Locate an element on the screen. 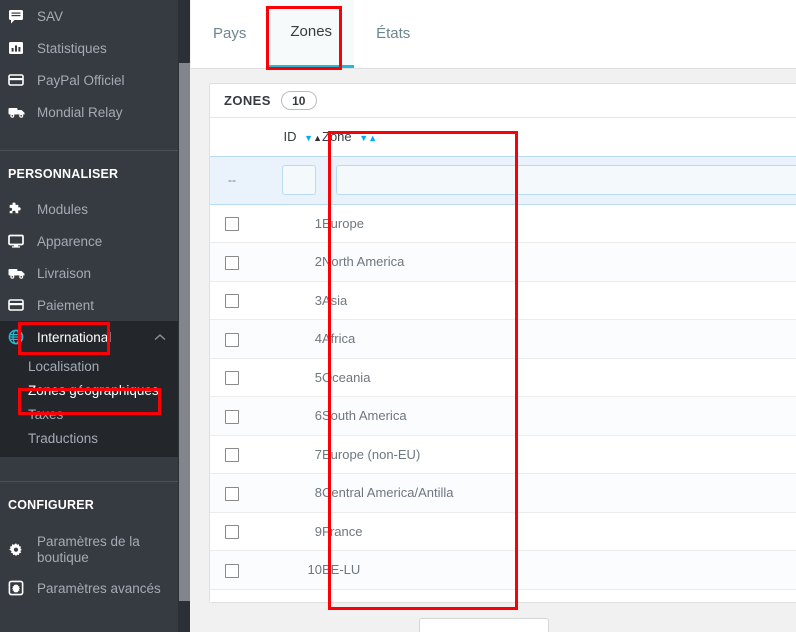 This screenshot has width=796, height=632. sidebar-item-label: Apparence is located at coordinates (70, 241).